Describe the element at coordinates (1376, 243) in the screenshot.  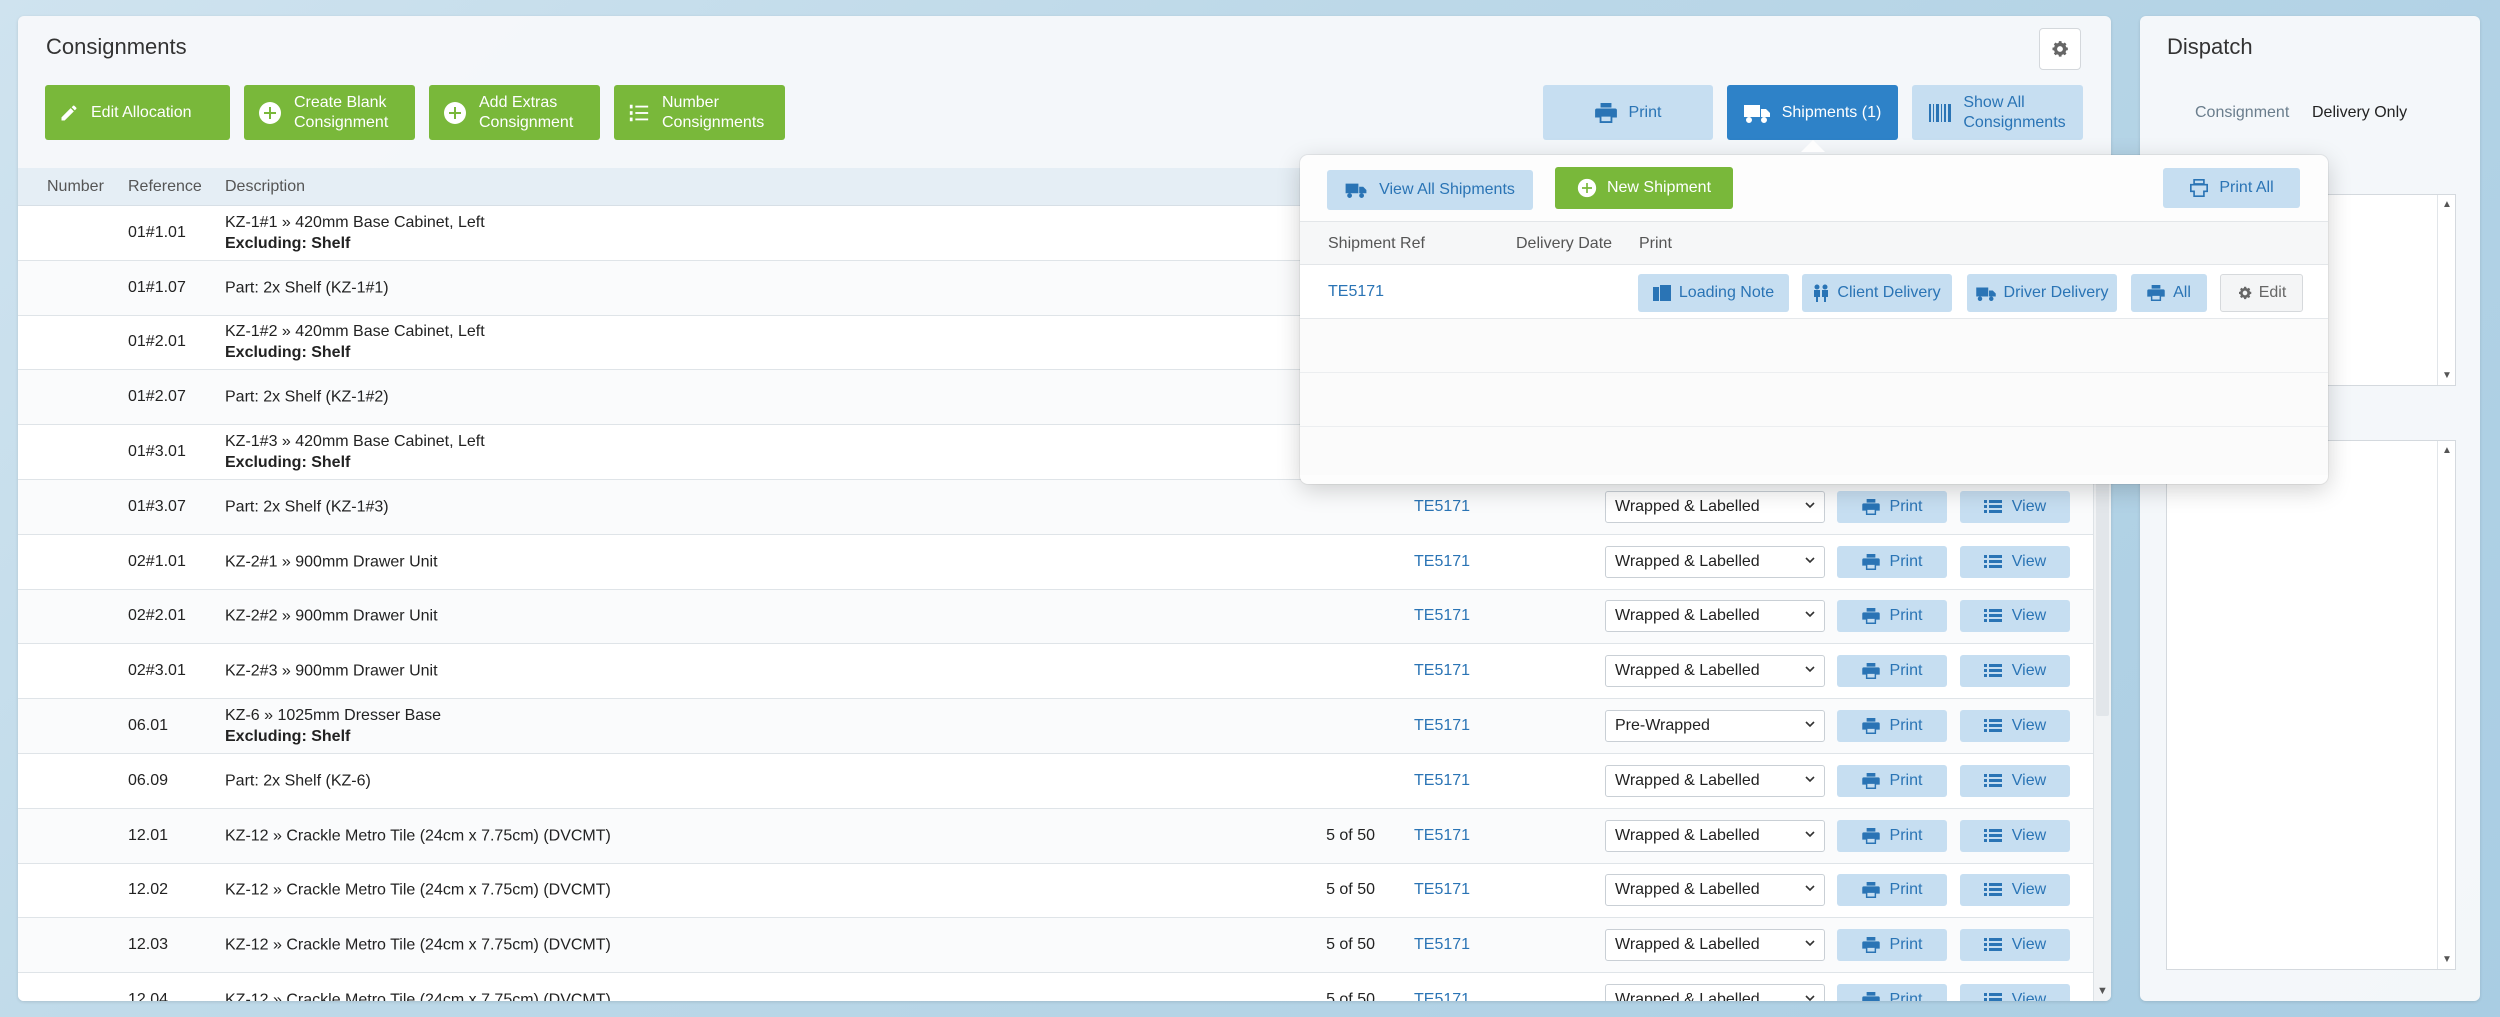
I see `column-shipment-ref: Shipment Ref` at that location.